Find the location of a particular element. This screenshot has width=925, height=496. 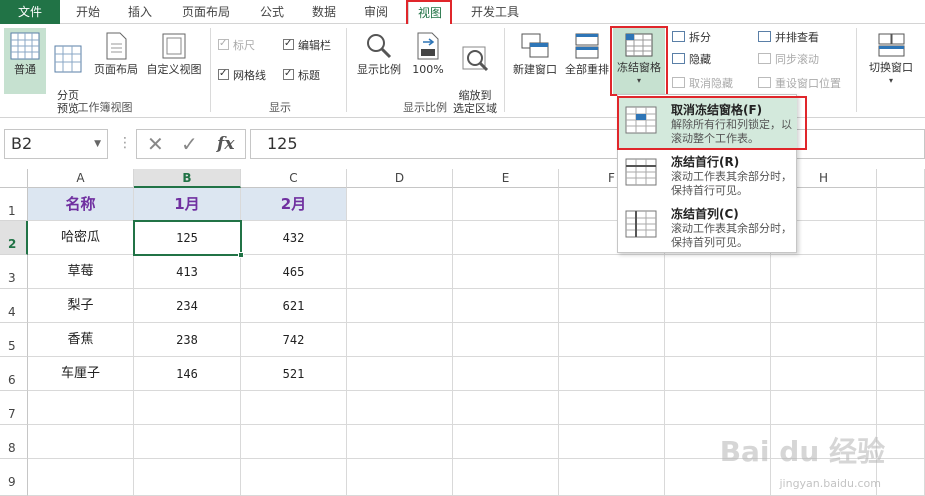

freeze-panes-button: 冻结窗格 ▾ is located at coordinates (639, 61).